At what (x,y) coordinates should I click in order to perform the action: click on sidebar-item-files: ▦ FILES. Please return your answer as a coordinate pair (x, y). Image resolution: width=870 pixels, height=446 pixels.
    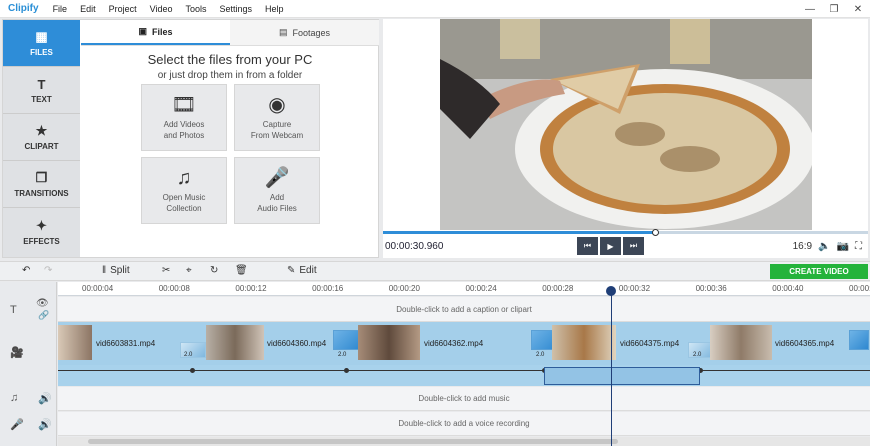
    Looking at the image, I should click on (41, 43).